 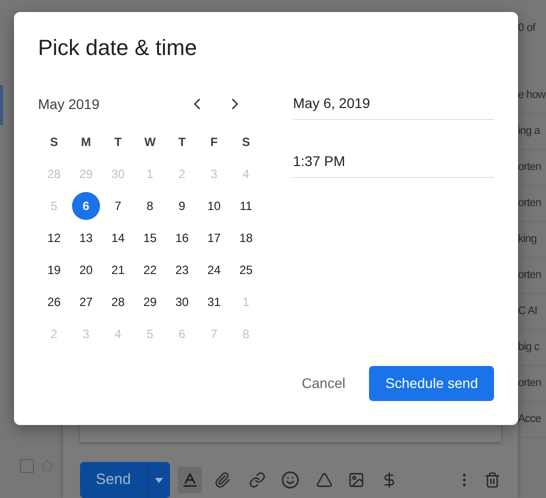 I want to click on schedule-send-button: Schedule send, so click(x=431, y=383).